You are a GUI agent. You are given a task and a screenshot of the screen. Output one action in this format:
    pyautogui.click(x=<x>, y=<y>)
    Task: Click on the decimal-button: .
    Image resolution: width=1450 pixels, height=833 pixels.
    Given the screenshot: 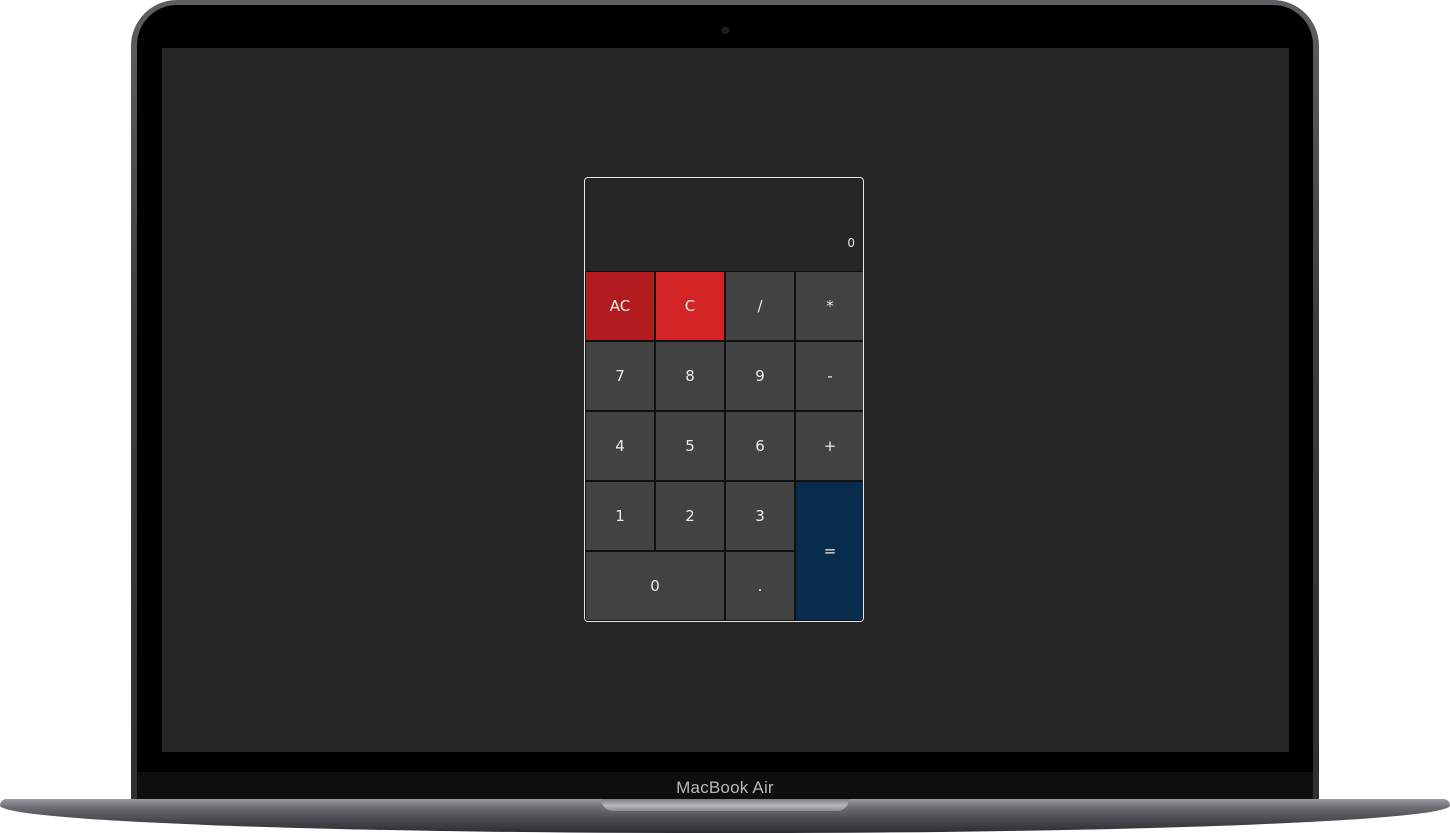 What is the action you would take?
    pyautogui.click(x=760, y=586)
    